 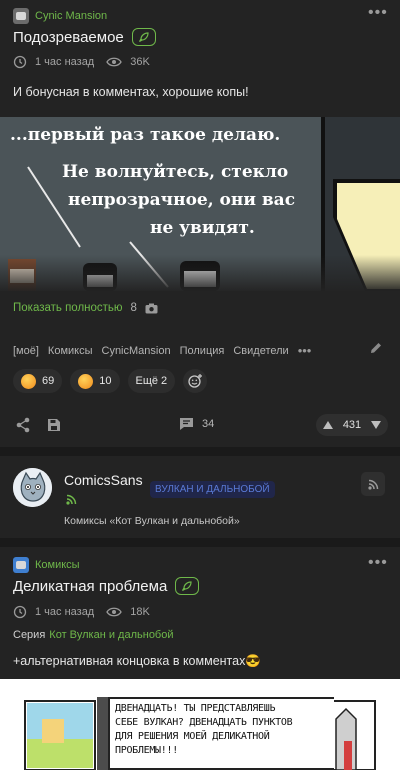 I want to click on view-count: 18K, so click(x=140, y=612).